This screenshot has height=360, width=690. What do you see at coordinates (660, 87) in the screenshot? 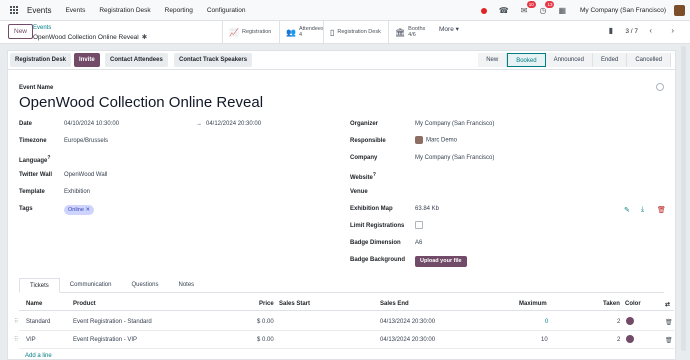
I see `kanban-state-icon` at bounding box center [660, 87].